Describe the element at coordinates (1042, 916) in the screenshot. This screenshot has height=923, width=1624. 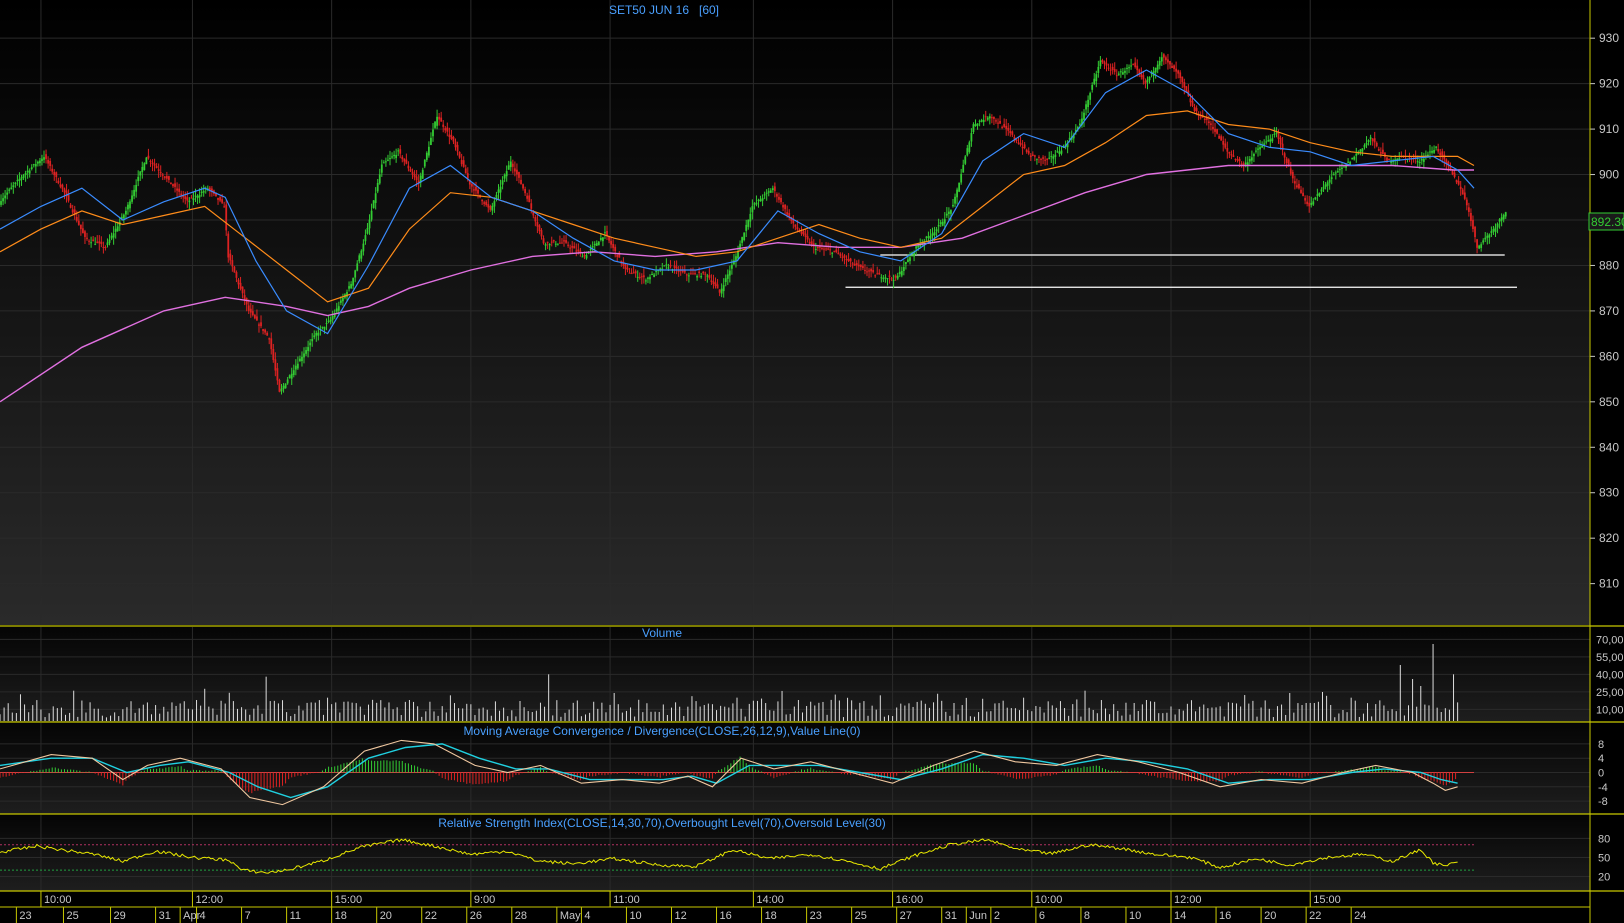
I see `date-tick-label: 6` at that location.